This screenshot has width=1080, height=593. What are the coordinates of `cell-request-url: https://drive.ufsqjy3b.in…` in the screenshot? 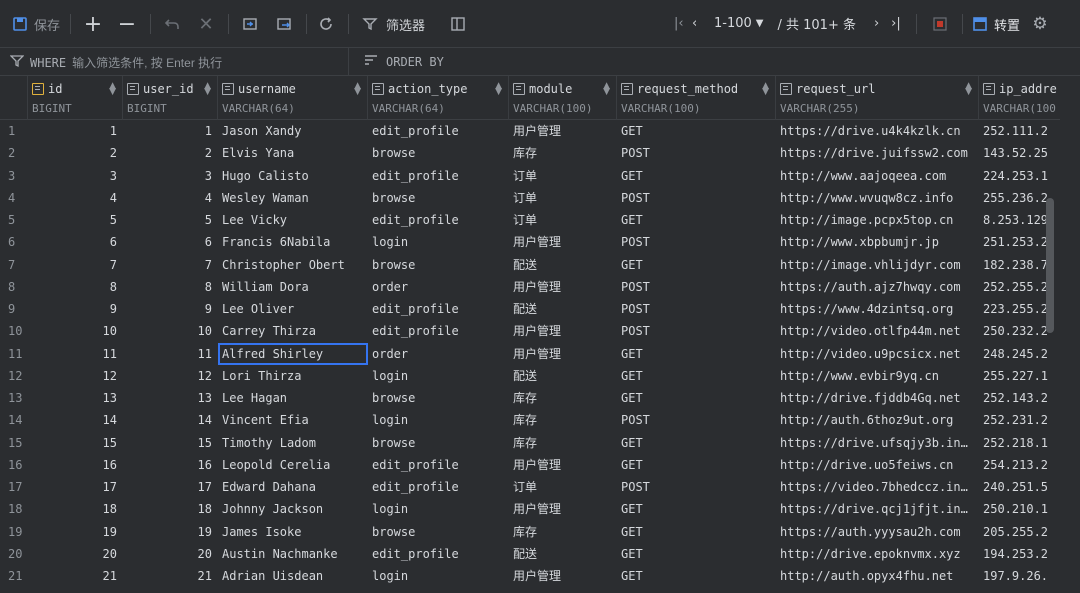 It's located at (877, 443).